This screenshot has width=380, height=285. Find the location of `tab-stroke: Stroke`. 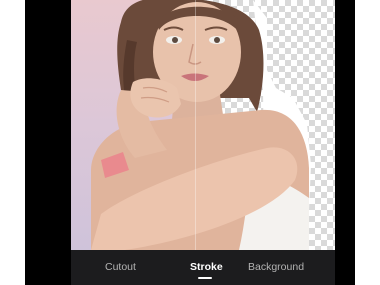

tab-stroke: Stroke is located at coordinates (206, 267).